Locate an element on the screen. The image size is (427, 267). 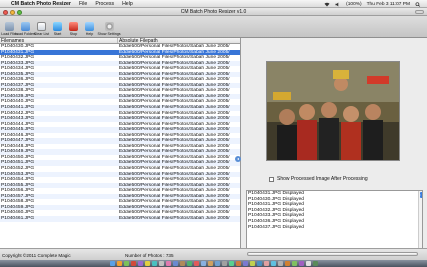
clock: Thu Feb 3 11:07 PM is located at coordinates (388, 4).